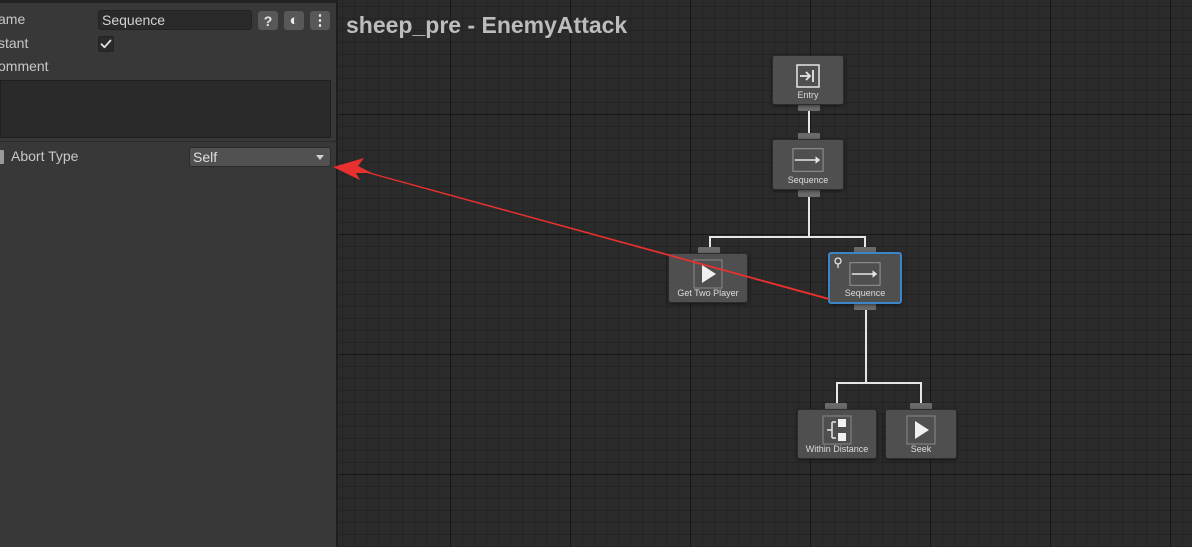  What do you see at coordinates (808, 76) in the screenshot?
I see `entry-icon` at bounding box center [808, 76].